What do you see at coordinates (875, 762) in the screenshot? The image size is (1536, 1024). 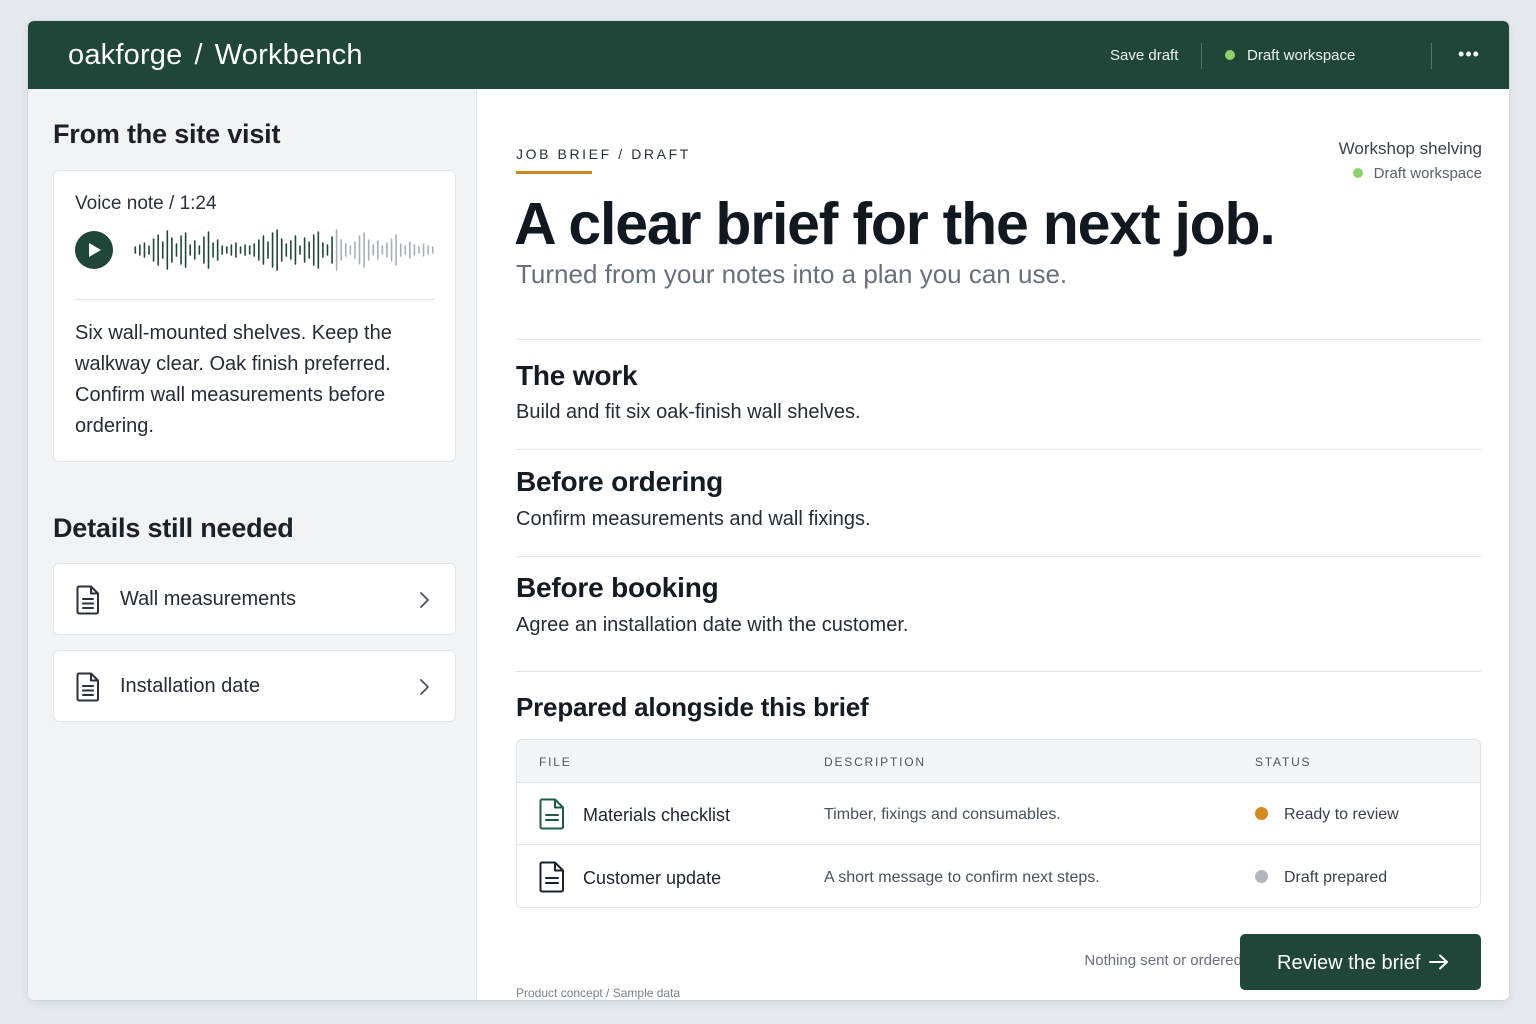 I see `column-header-description: DESCRIPTION` at bounding box center [875, 762].